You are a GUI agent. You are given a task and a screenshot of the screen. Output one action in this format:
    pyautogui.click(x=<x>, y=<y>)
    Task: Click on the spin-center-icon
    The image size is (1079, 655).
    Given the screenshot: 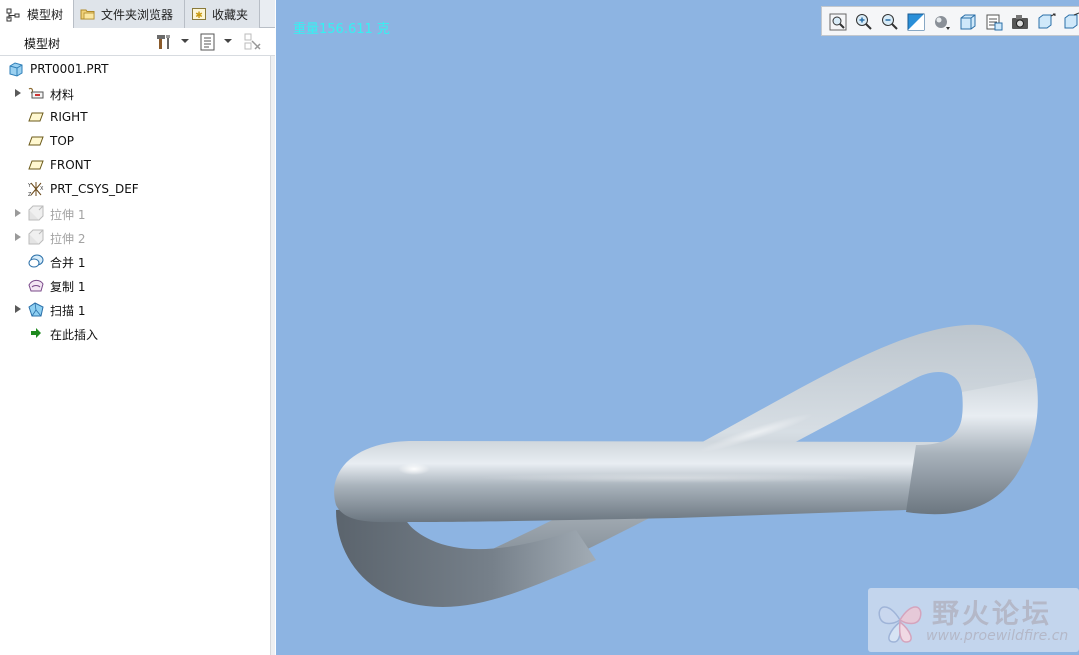 What is the action you would take?
    pyautogui.click(x=1070, y=22)
    